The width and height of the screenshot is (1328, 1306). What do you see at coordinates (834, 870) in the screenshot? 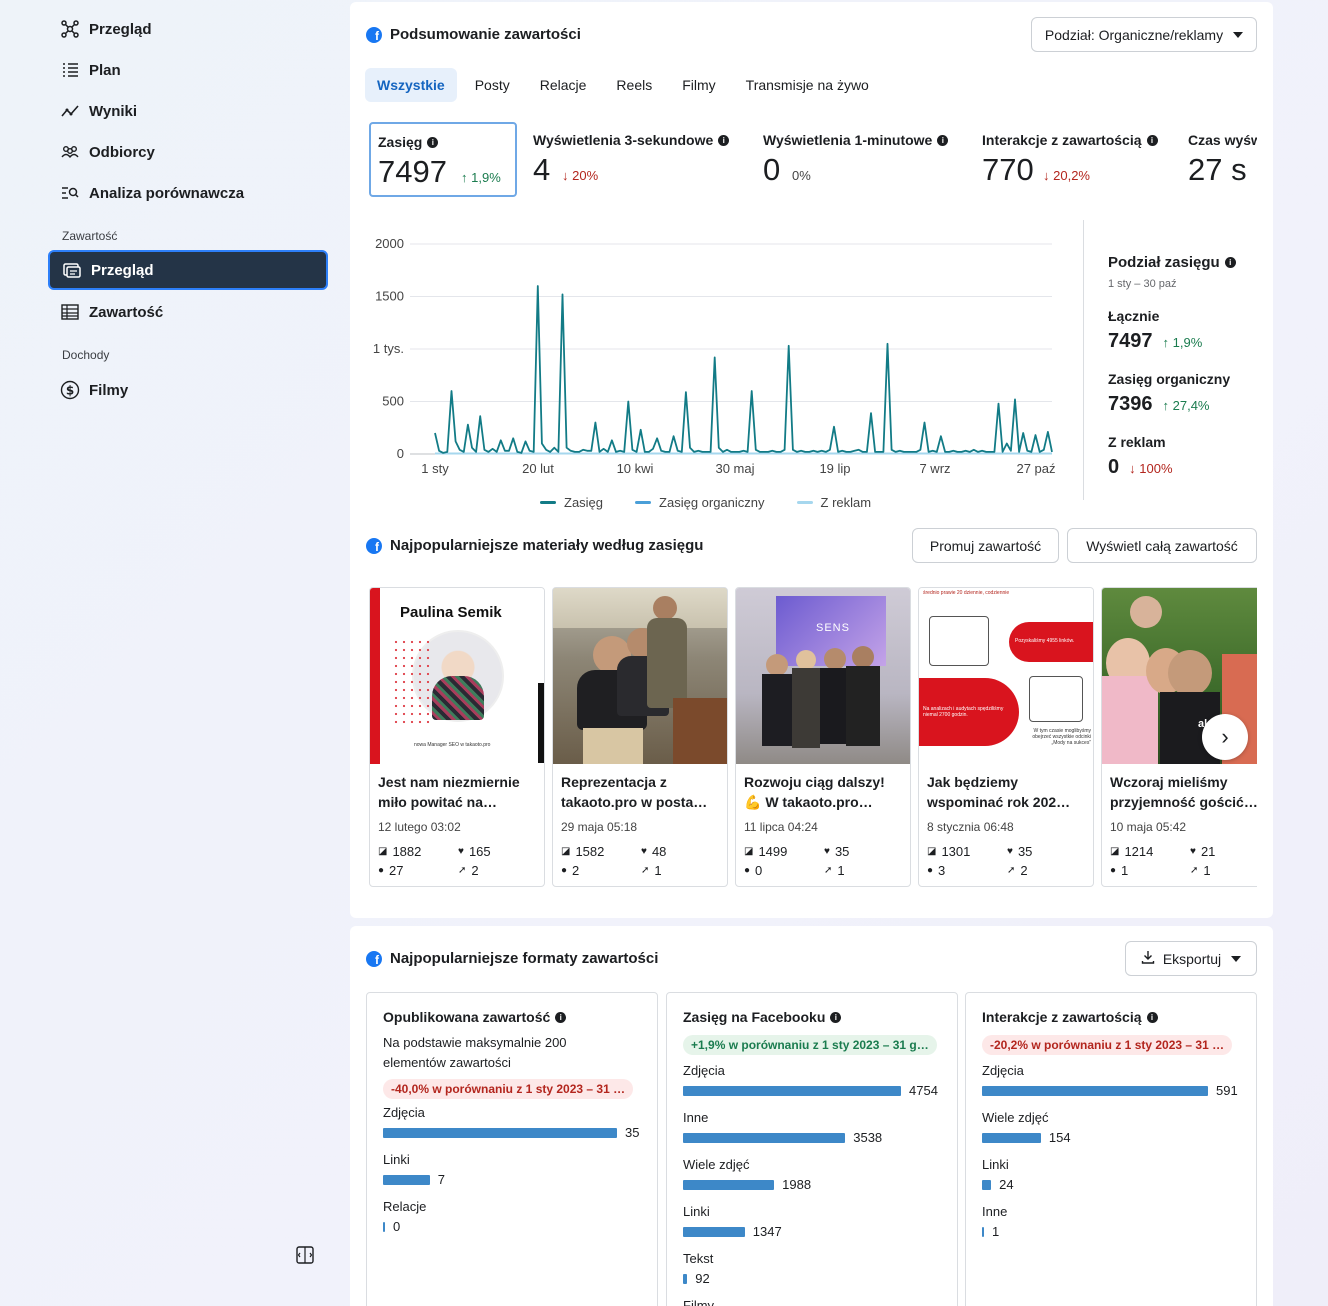
I see `shares-stat: ➚ 1` at bounding box center [834, 870].